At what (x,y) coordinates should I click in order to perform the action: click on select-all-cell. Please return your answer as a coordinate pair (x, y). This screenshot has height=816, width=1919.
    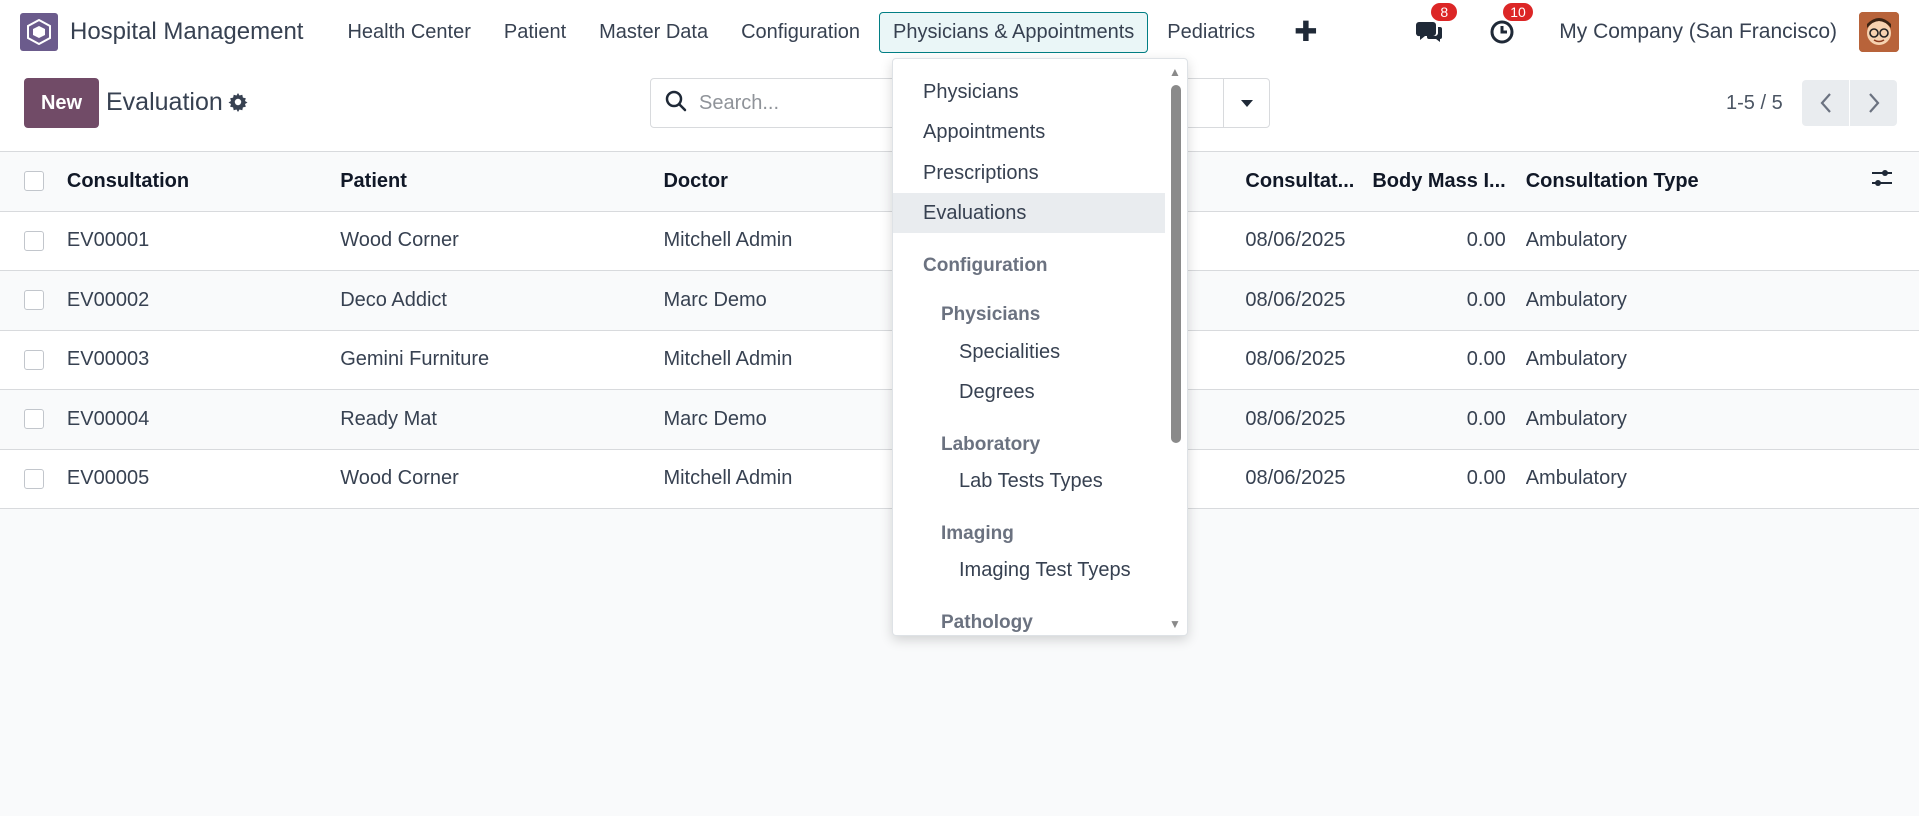
    Looking at the image, I should click on (33, 181).